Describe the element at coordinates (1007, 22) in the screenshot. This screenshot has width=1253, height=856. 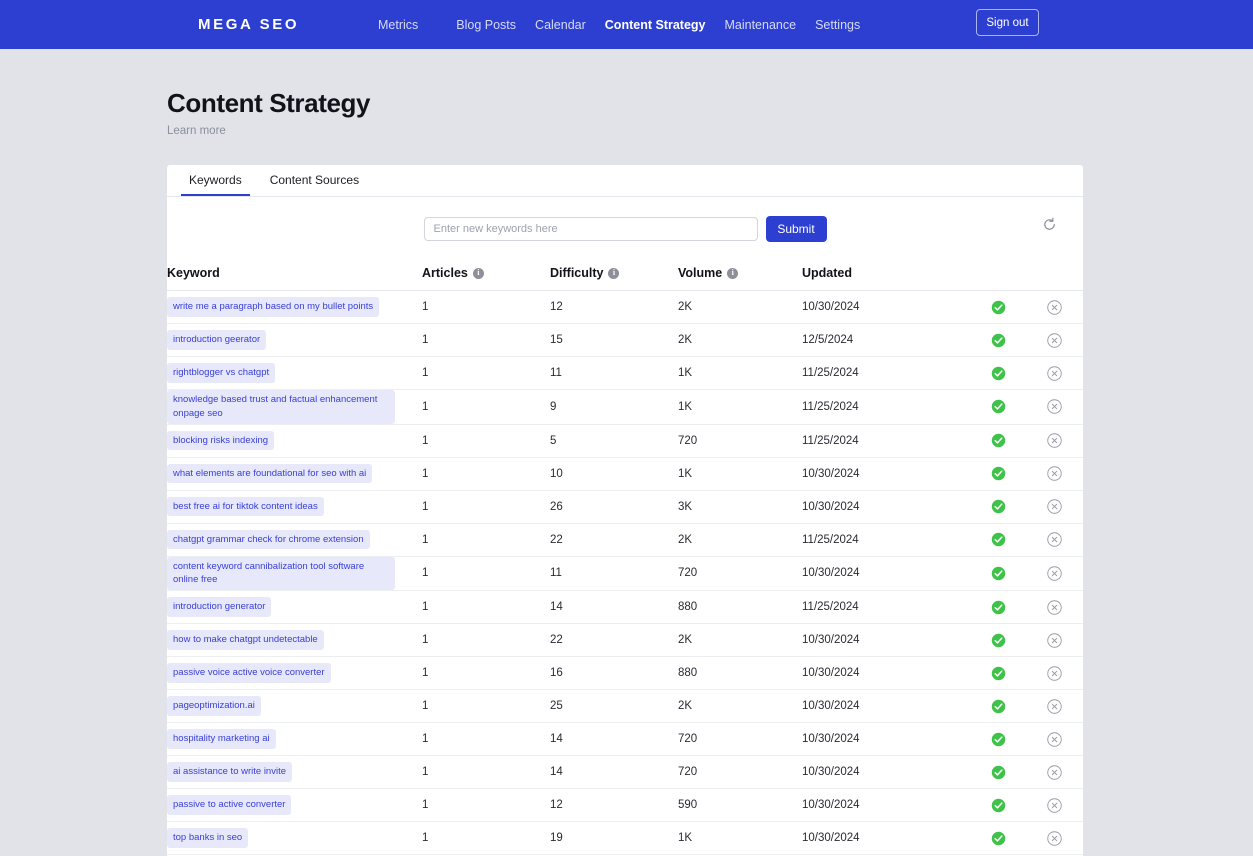
I see `sign-out-button: Sign out` at that location.